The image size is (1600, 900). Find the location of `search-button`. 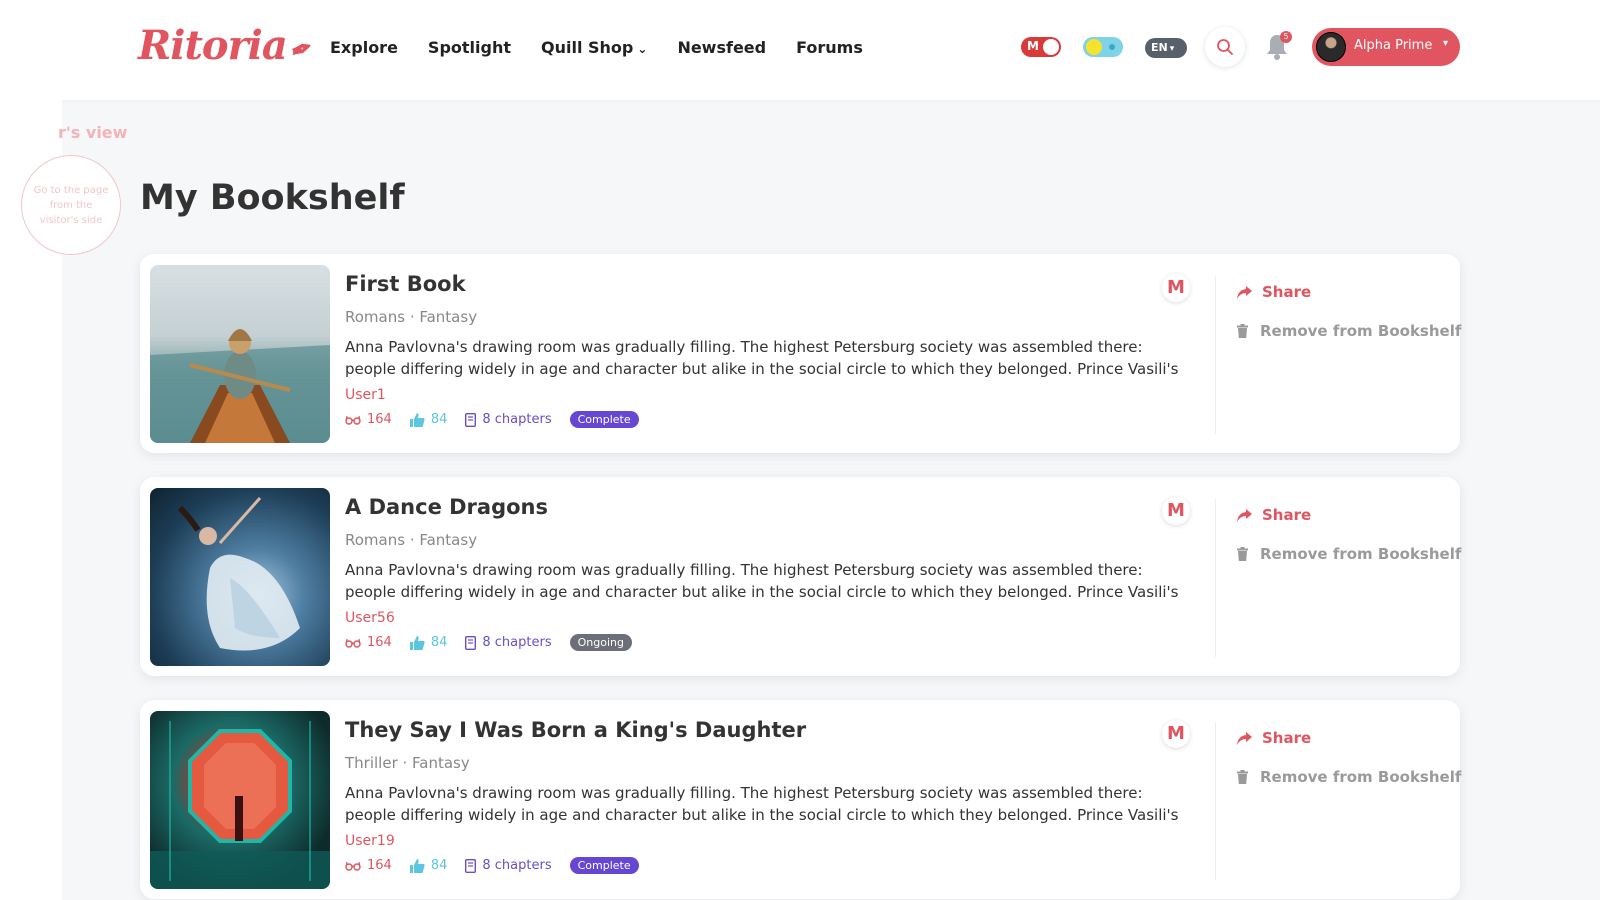

search-button is located at coordinates (1225, 47).